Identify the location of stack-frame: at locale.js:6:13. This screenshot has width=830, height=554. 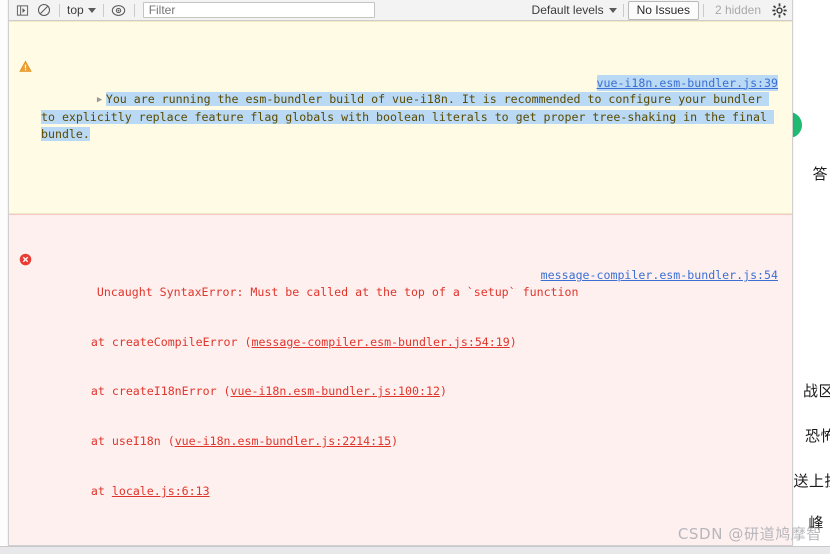
(409, 491).